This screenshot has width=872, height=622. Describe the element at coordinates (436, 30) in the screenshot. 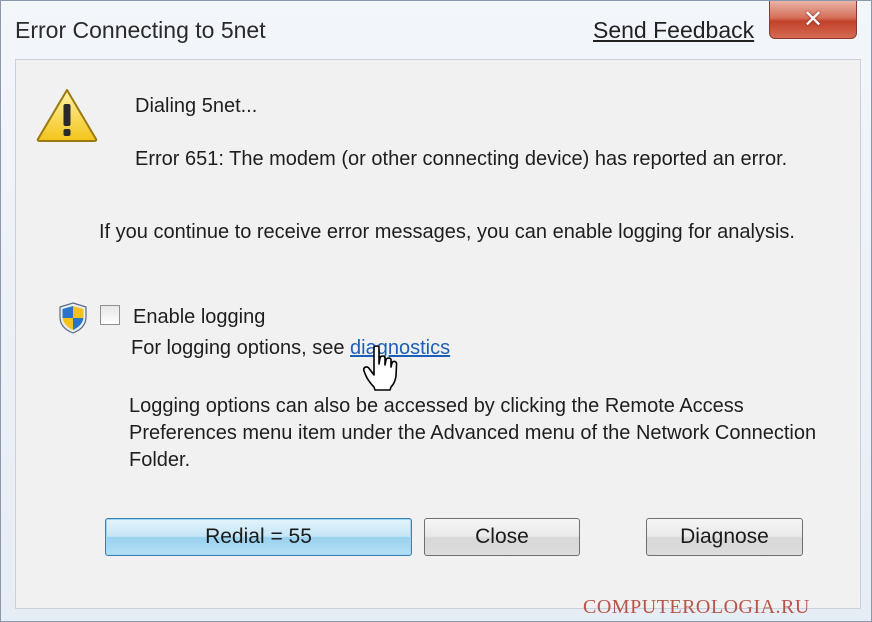

I see `title-bar: Error Connecting to 5net Send Feedback ✕` at that location.